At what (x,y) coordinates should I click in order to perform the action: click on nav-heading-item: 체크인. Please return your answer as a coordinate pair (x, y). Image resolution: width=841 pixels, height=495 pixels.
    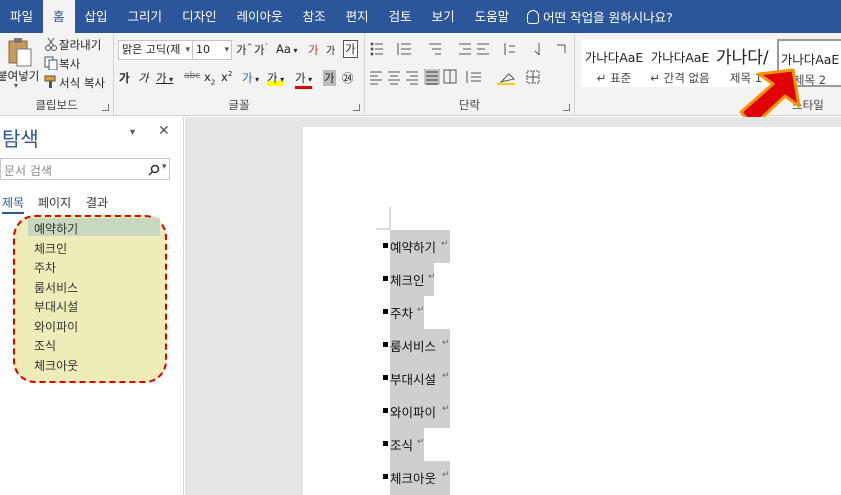
    Looking at the image, I should click on (50, 248).